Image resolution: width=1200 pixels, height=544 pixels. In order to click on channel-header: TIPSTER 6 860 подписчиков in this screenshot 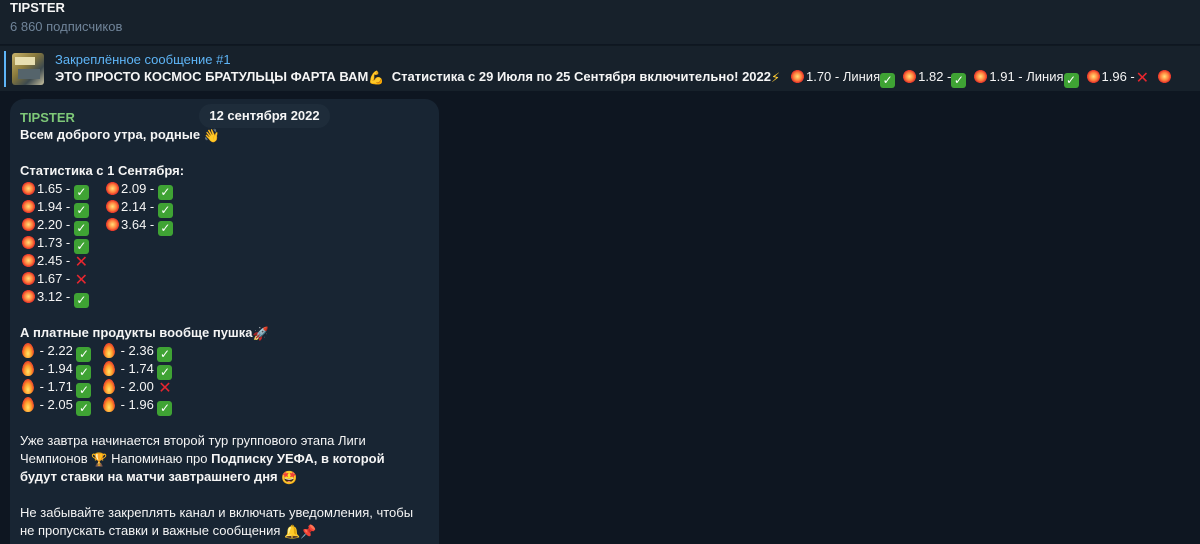, I will do `click(600, 22)`.